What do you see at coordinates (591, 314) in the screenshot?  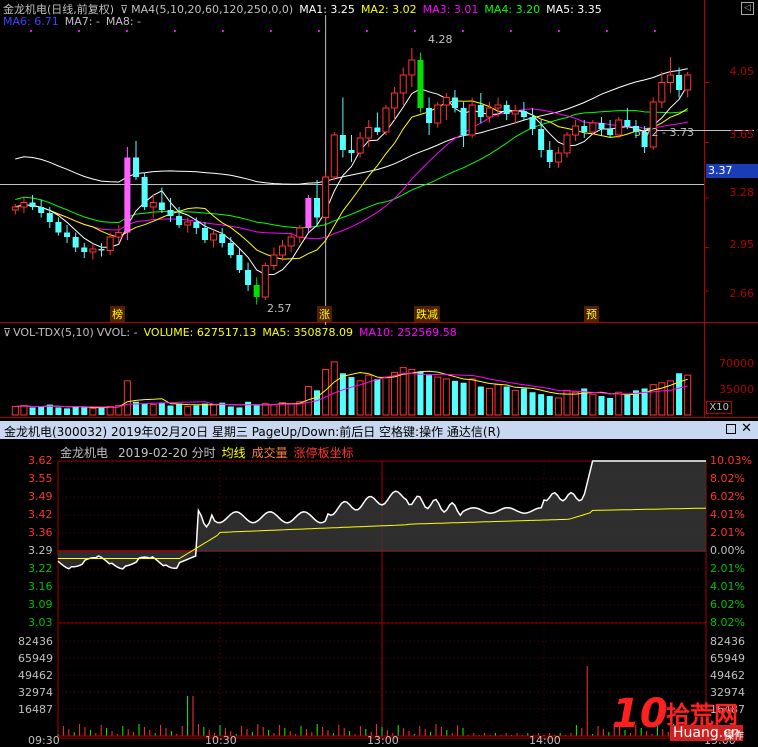 I see `event-marker: 预` at bounding box center [591, 314].